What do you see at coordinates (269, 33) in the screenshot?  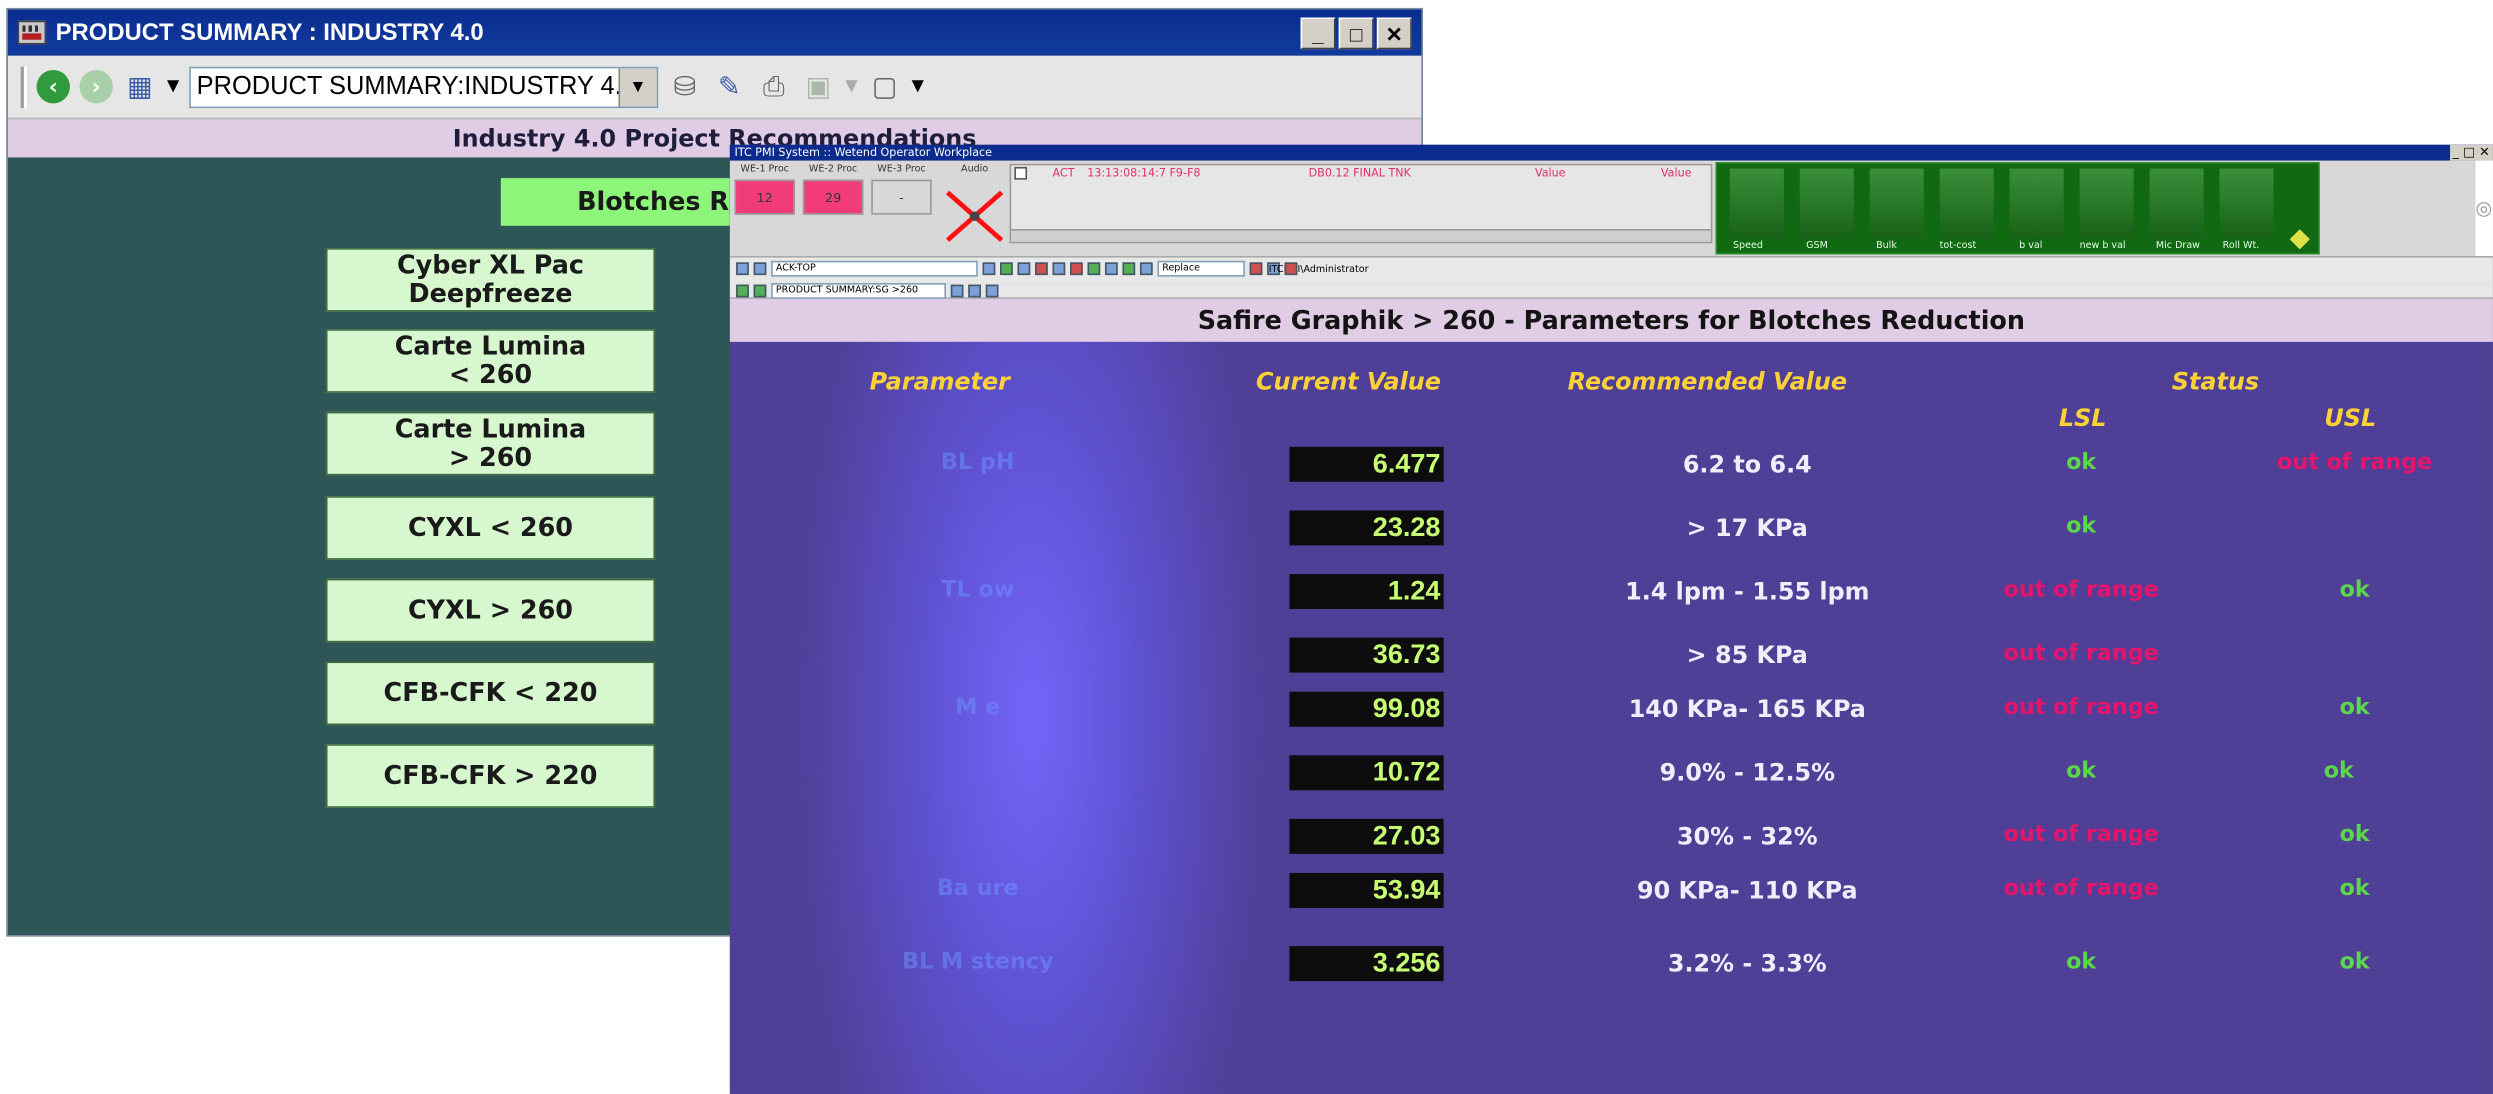 I see `window-title: PRODUCT SUMMARY : INDUSTRY 4.0` at bounding box center [269, 33].